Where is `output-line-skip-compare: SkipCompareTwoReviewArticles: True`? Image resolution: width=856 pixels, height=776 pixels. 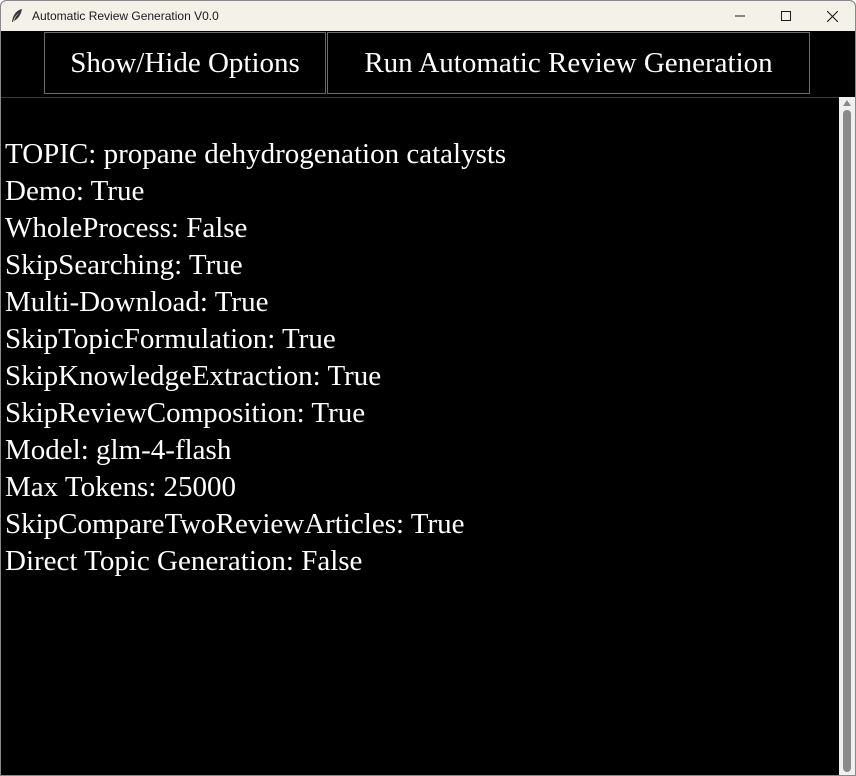
output-line-skip-compare: SkipCompareTwoReviewArticles: True is located at coordinates (235, 524).